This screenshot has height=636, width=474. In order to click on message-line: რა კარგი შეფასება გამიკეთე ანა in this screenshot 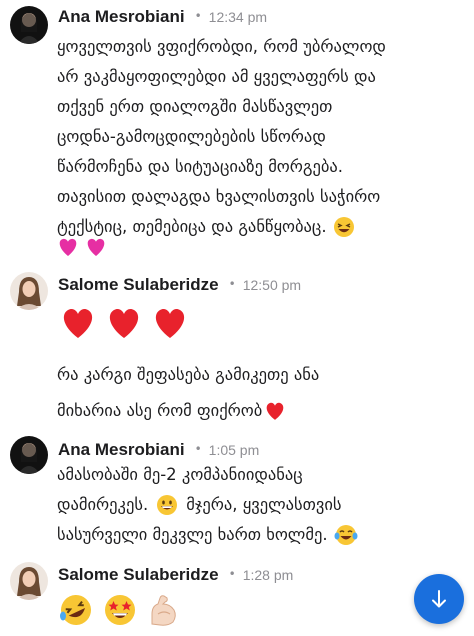, I will do `click(188, 374)`.